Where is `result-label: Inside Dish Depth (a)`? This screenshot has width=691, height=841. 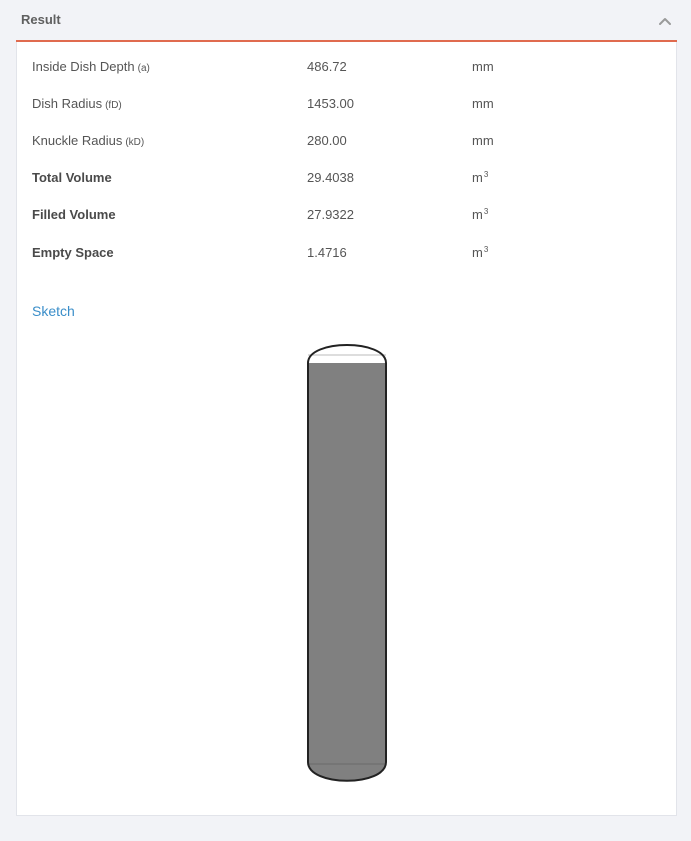 result-label: Inside Dish Depth (a) is located at coordinates (91, 66).